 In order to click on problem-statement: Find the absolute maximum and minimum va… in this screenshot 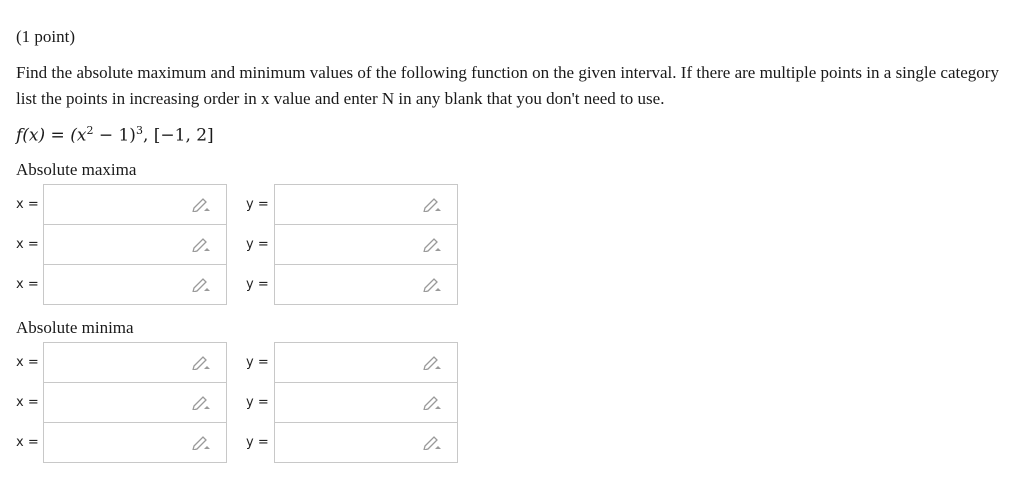, I will do `click(507, 85)`.